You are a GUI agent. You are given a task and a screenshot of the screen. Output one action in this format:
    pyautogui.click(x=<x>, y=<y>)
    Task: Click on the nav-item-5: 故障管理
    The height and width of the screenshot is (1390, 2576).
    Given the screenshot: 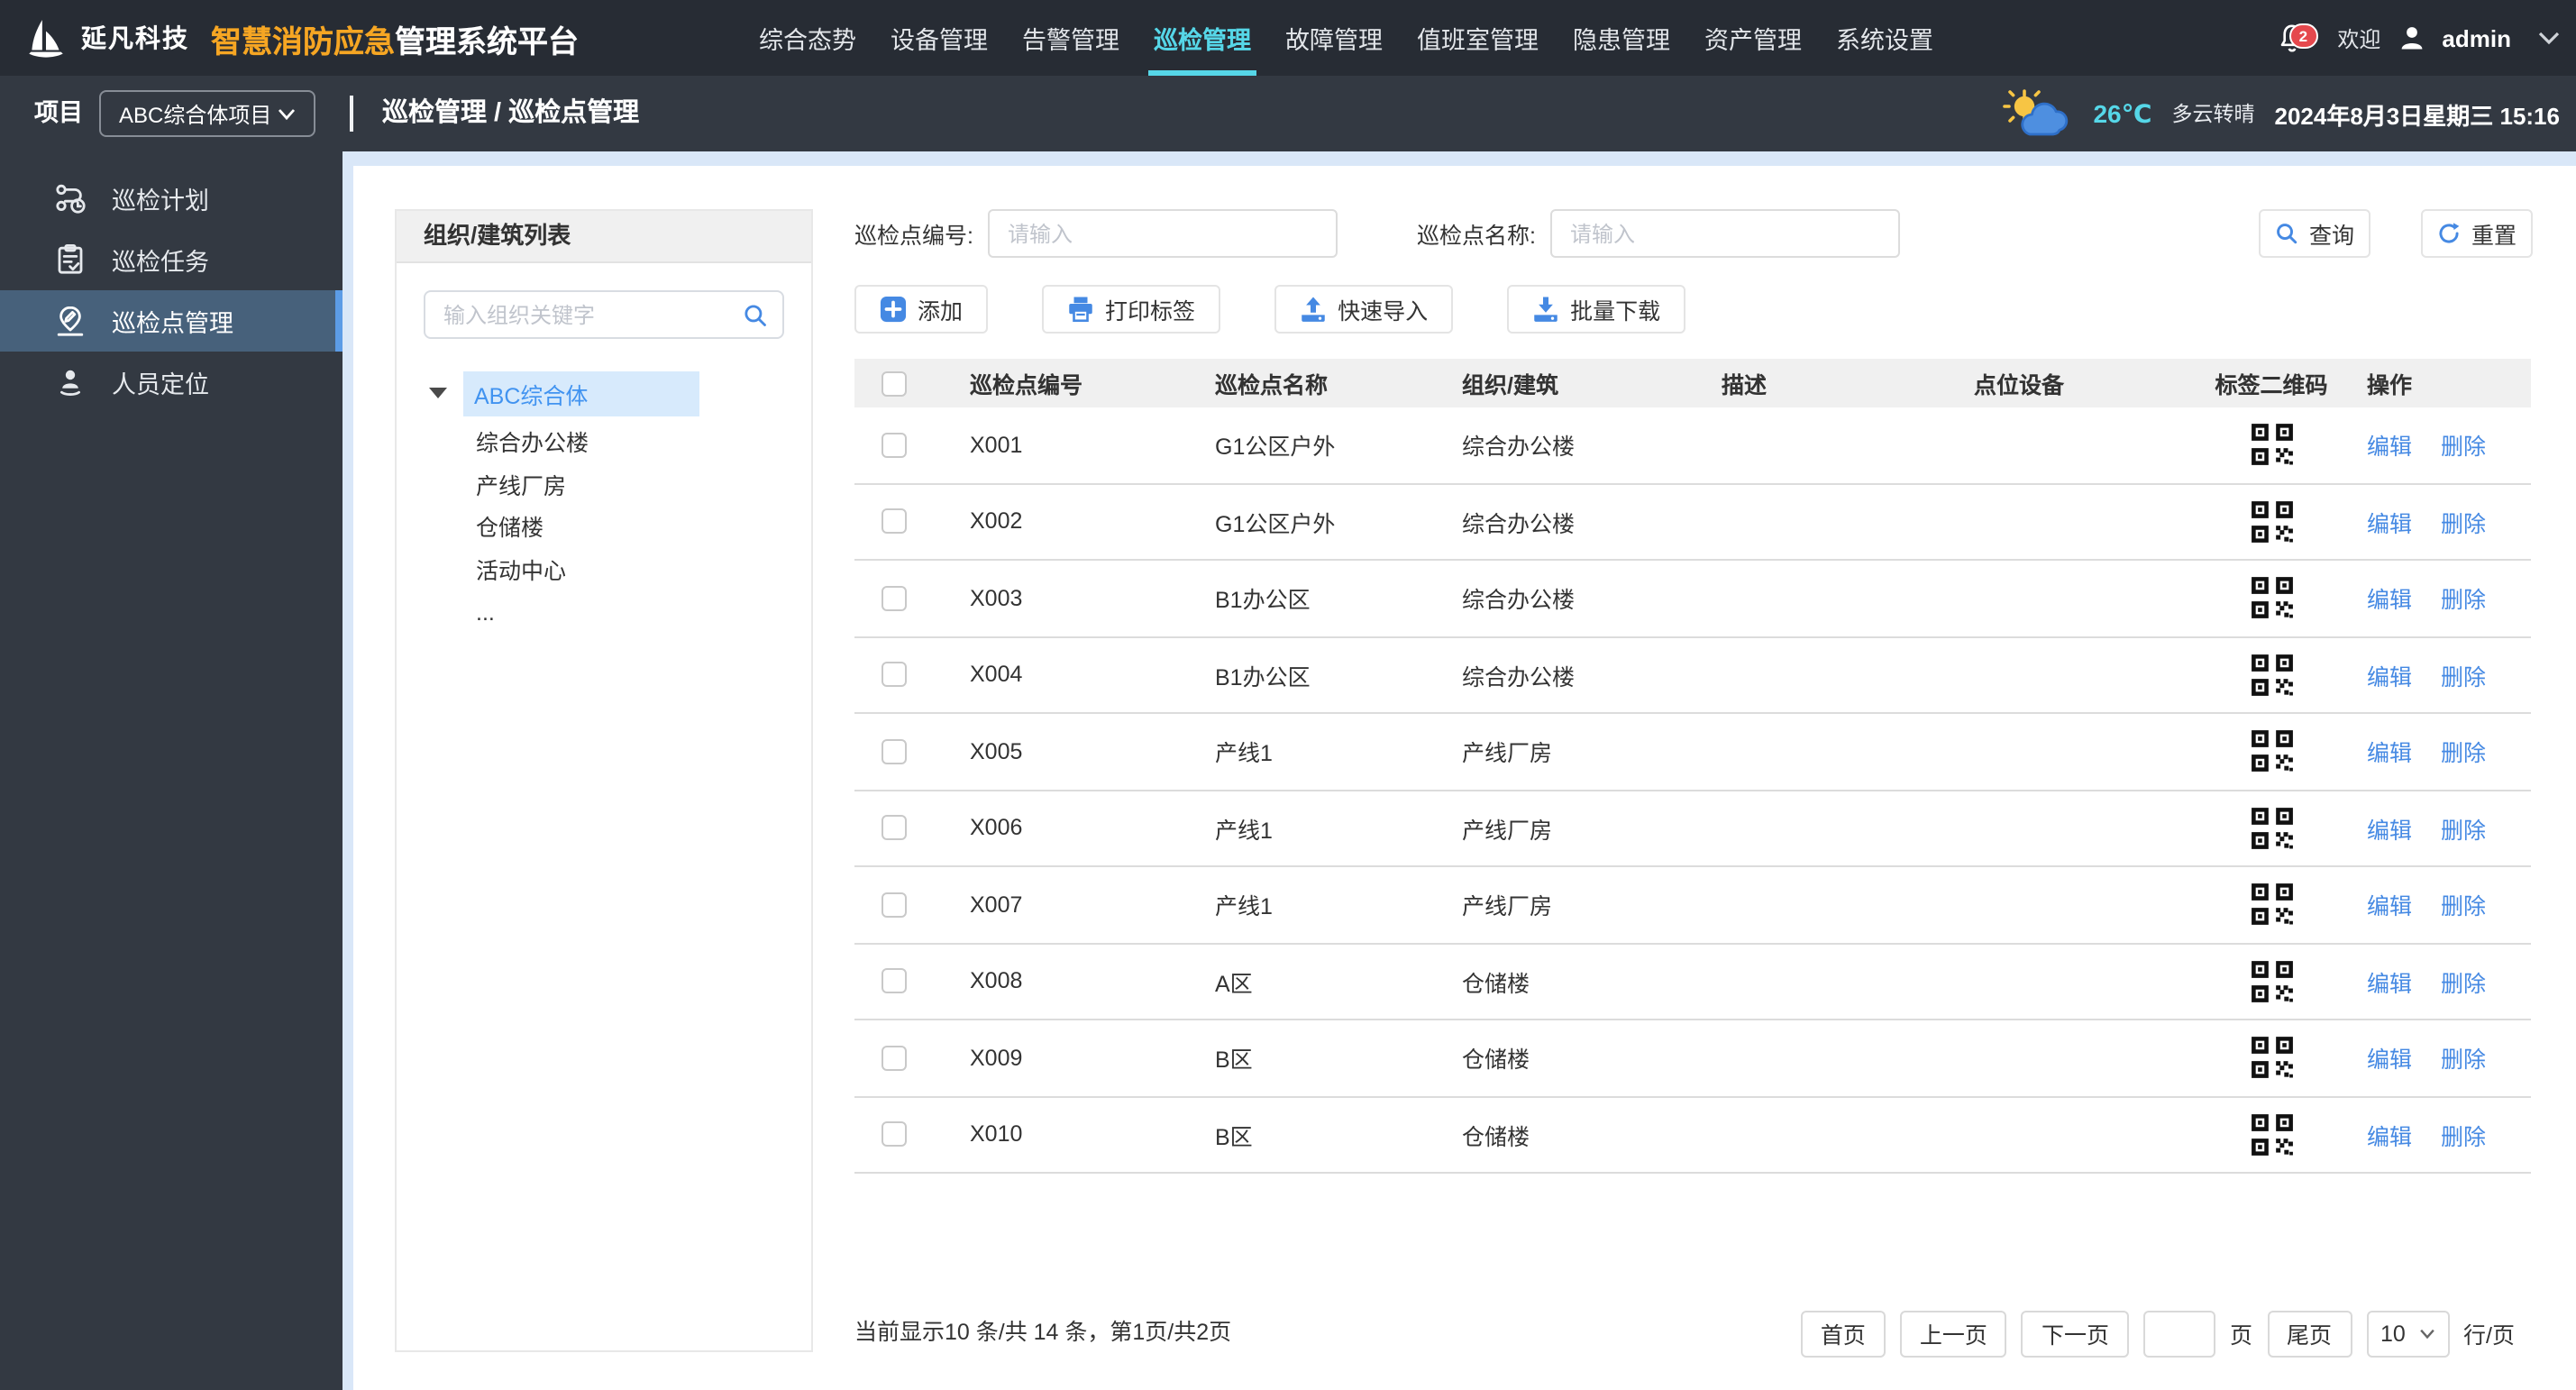 What is the action you would take?
    pyautogui.click(x=1334, y=38)
    